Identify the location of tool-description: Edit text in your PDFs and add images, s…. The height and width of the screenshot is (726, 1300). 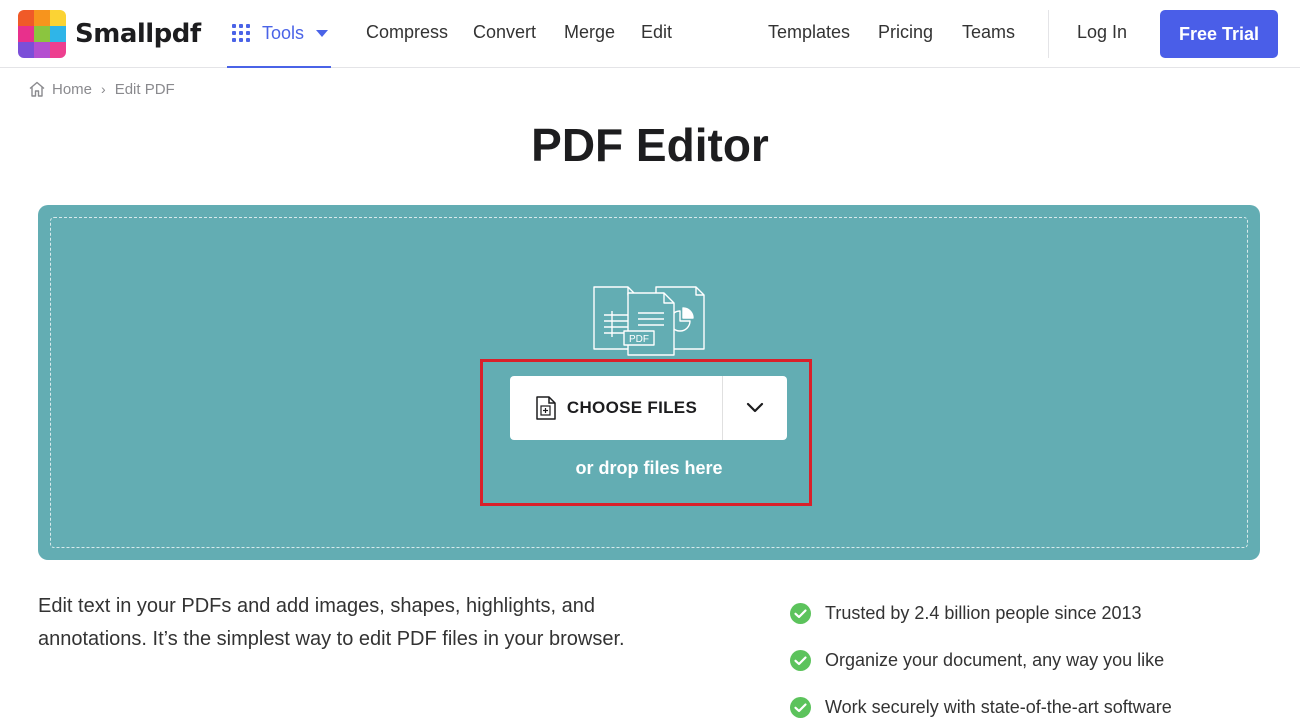
(331, 622).